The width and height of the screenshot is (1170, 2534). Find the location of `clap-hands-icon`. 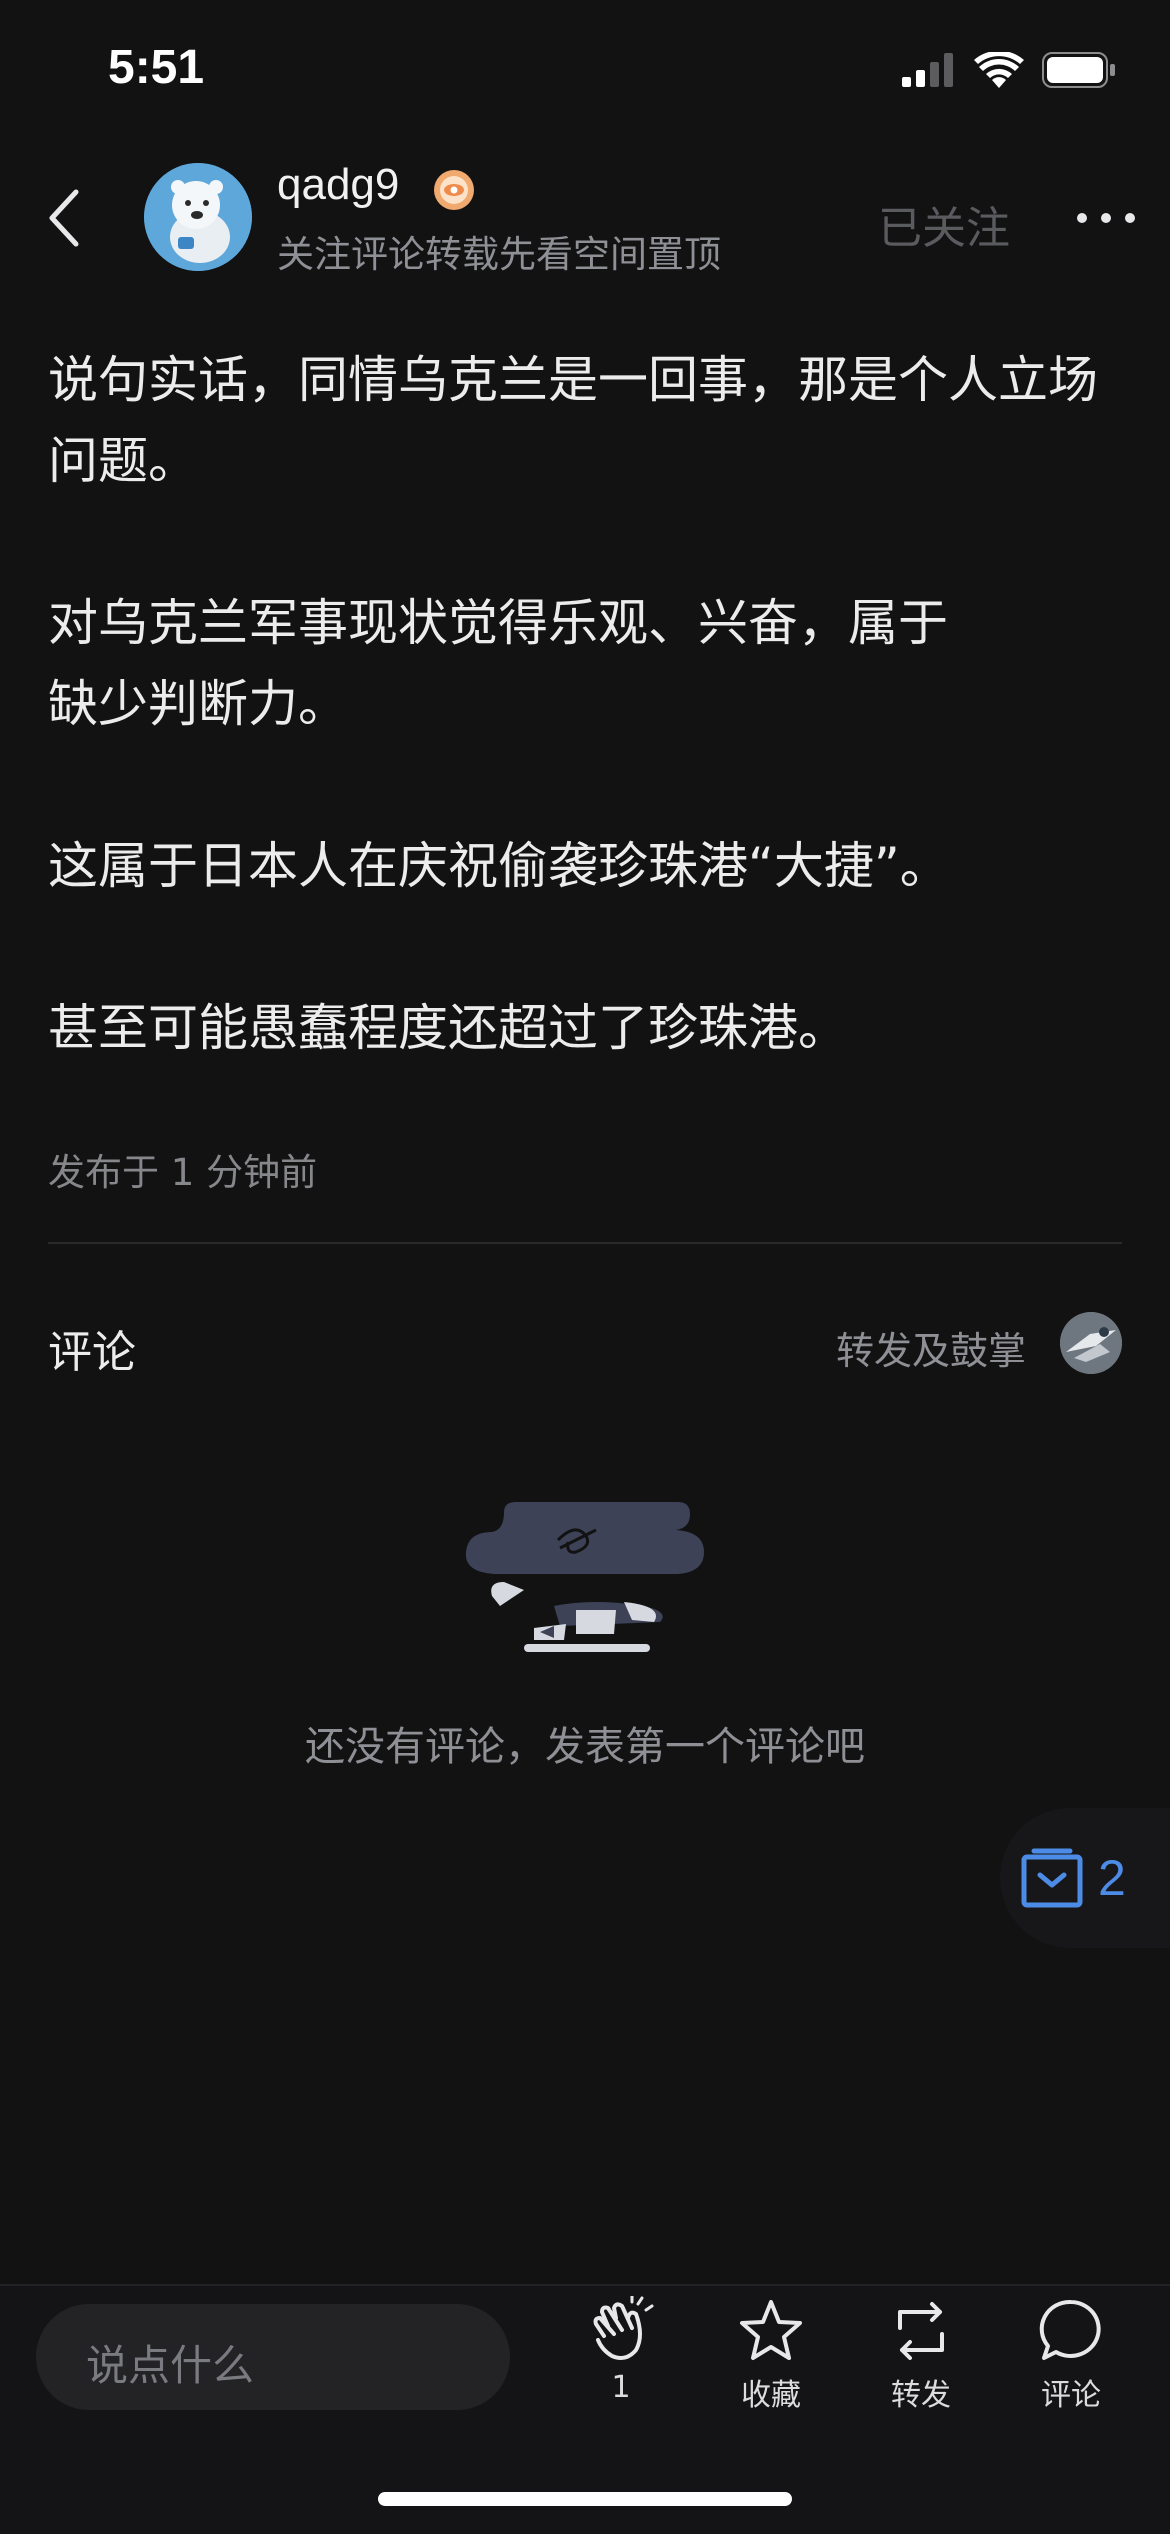

clap-hands-icon is located at coordinates (623, 2328).